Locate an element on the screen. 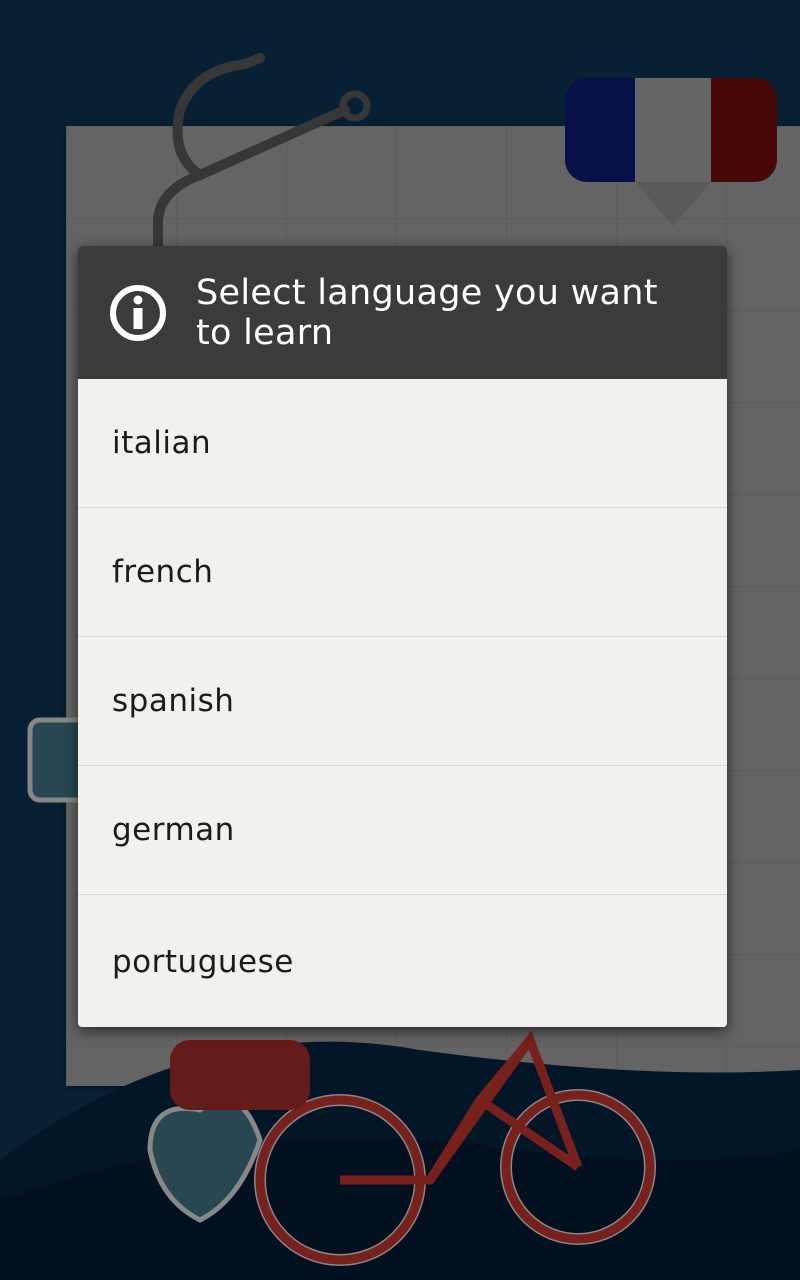  dialog-title: Select language you want to learn is located at coordinates (427, 312).